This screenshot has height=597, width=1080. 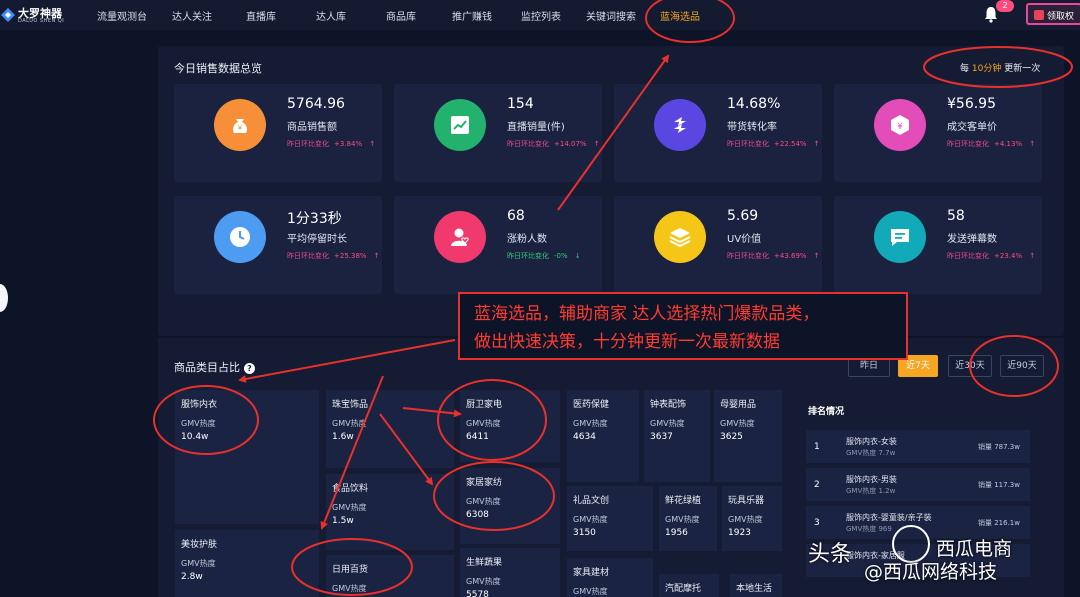 What do you see at coordinates (1005, 6) in the screenshot?
I see `notification-badge: 2` at bounding box center [1005, 6].